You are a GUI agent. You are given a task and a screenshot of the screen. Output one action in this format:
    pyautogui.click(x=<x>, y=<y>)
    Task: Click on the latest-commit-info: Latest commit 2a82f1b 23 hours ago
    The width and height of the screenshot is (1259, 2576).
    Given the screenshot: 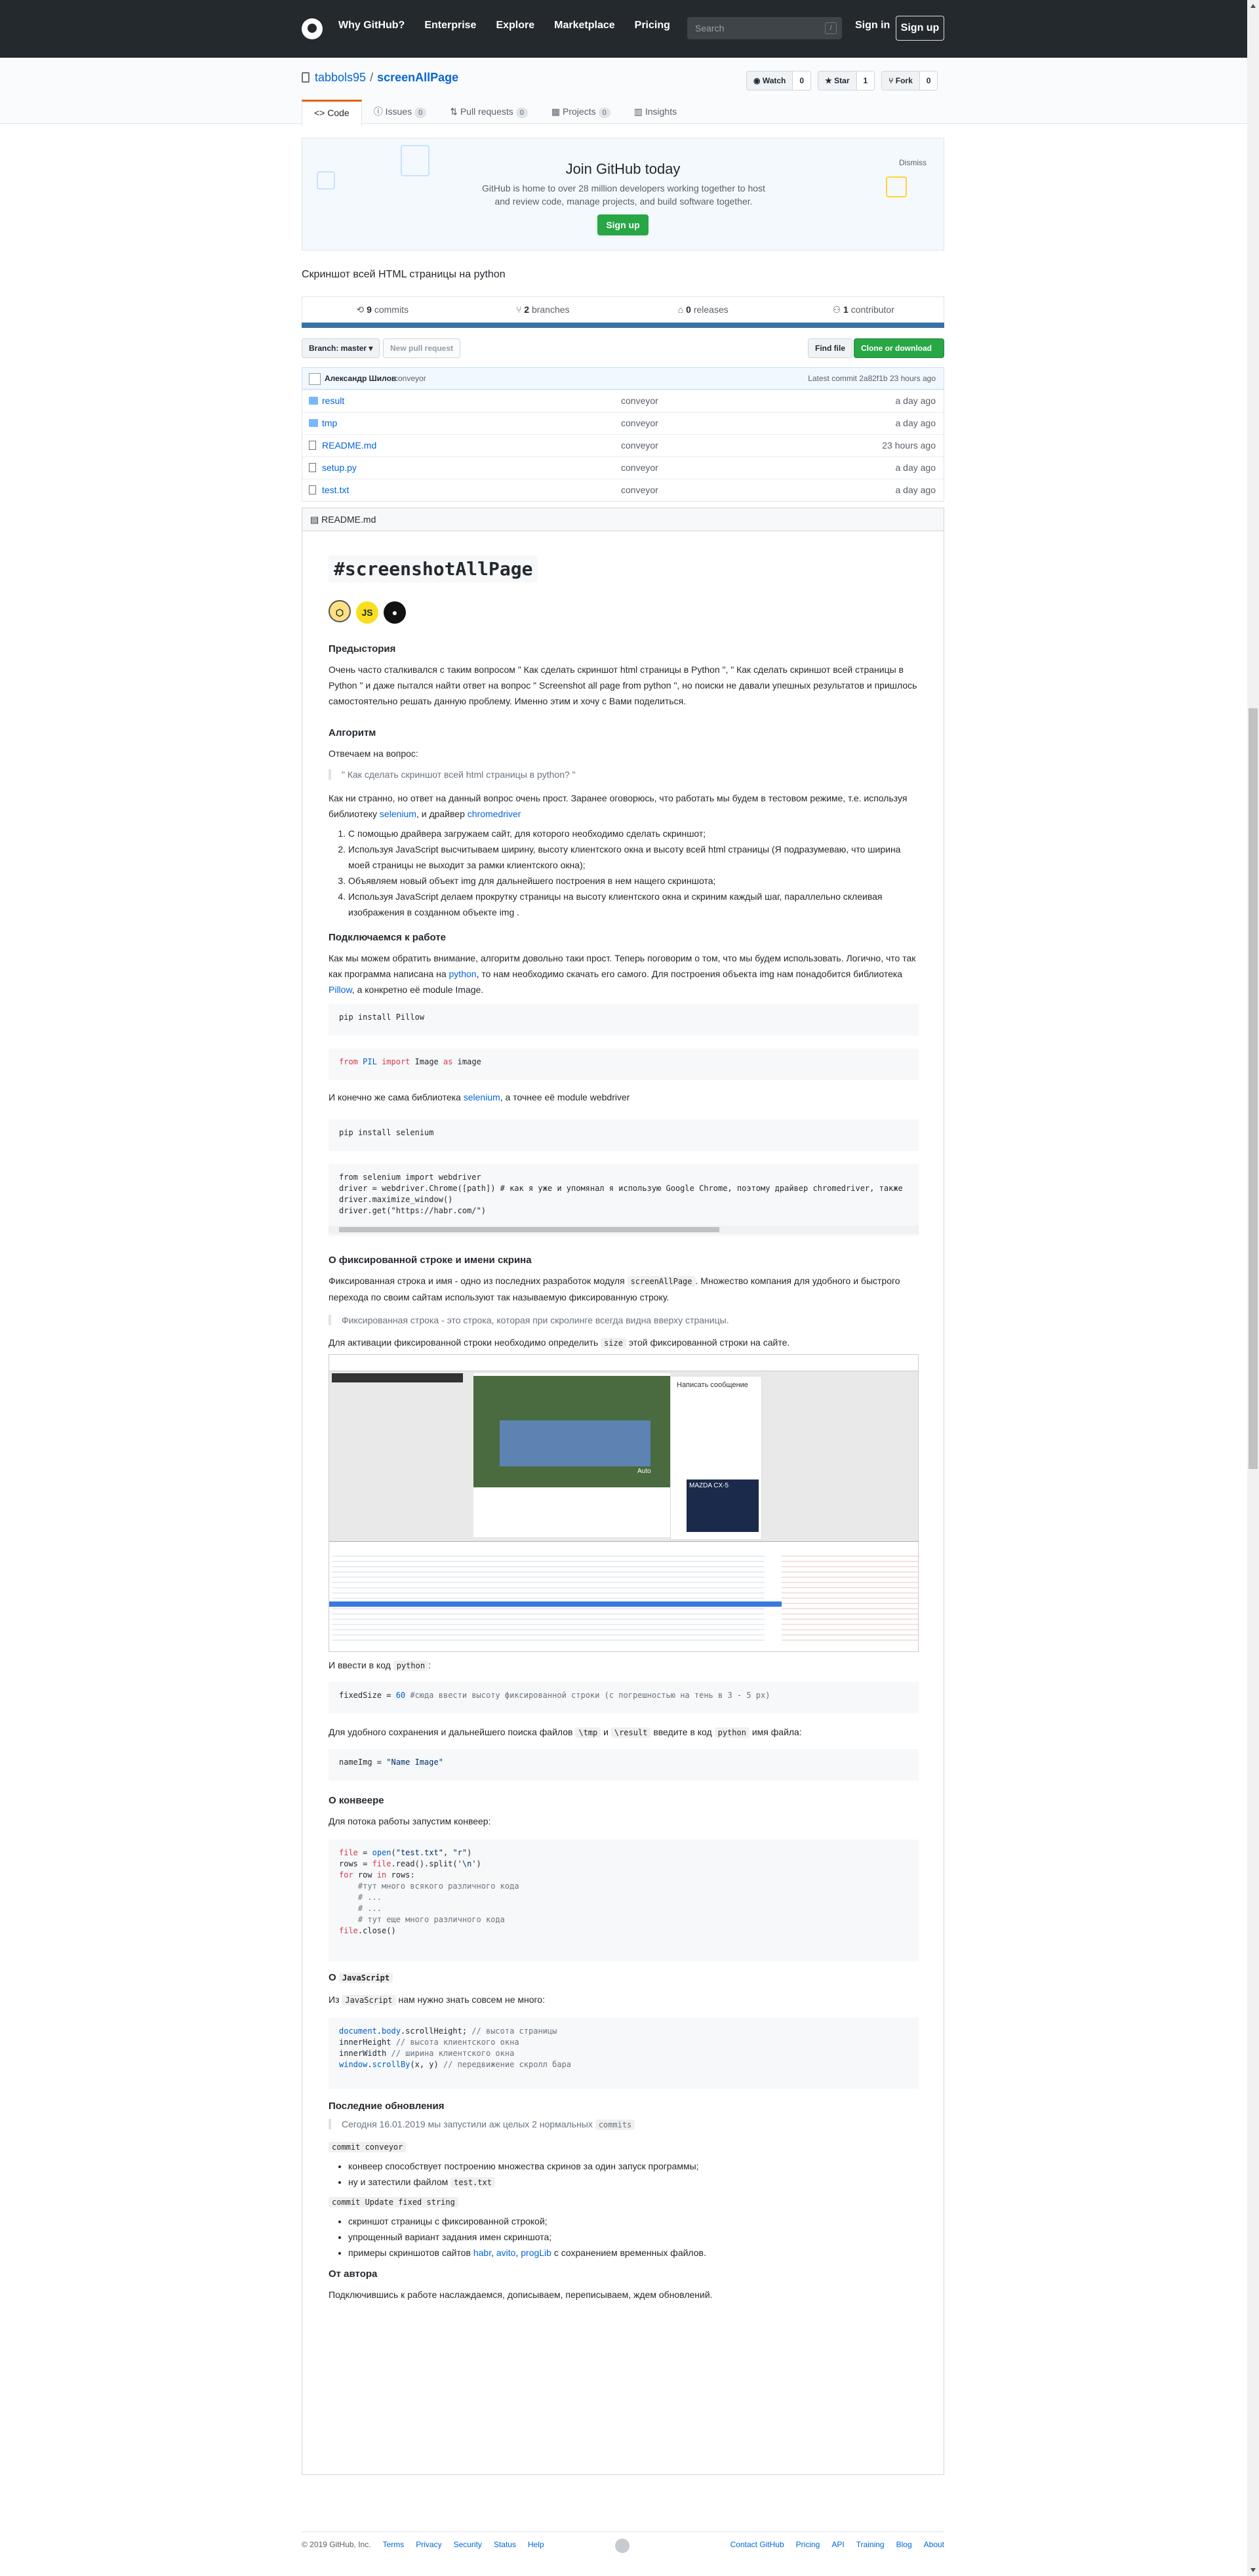 What is the action you would take?
    pyautogui.click(x=872, y=379)
    